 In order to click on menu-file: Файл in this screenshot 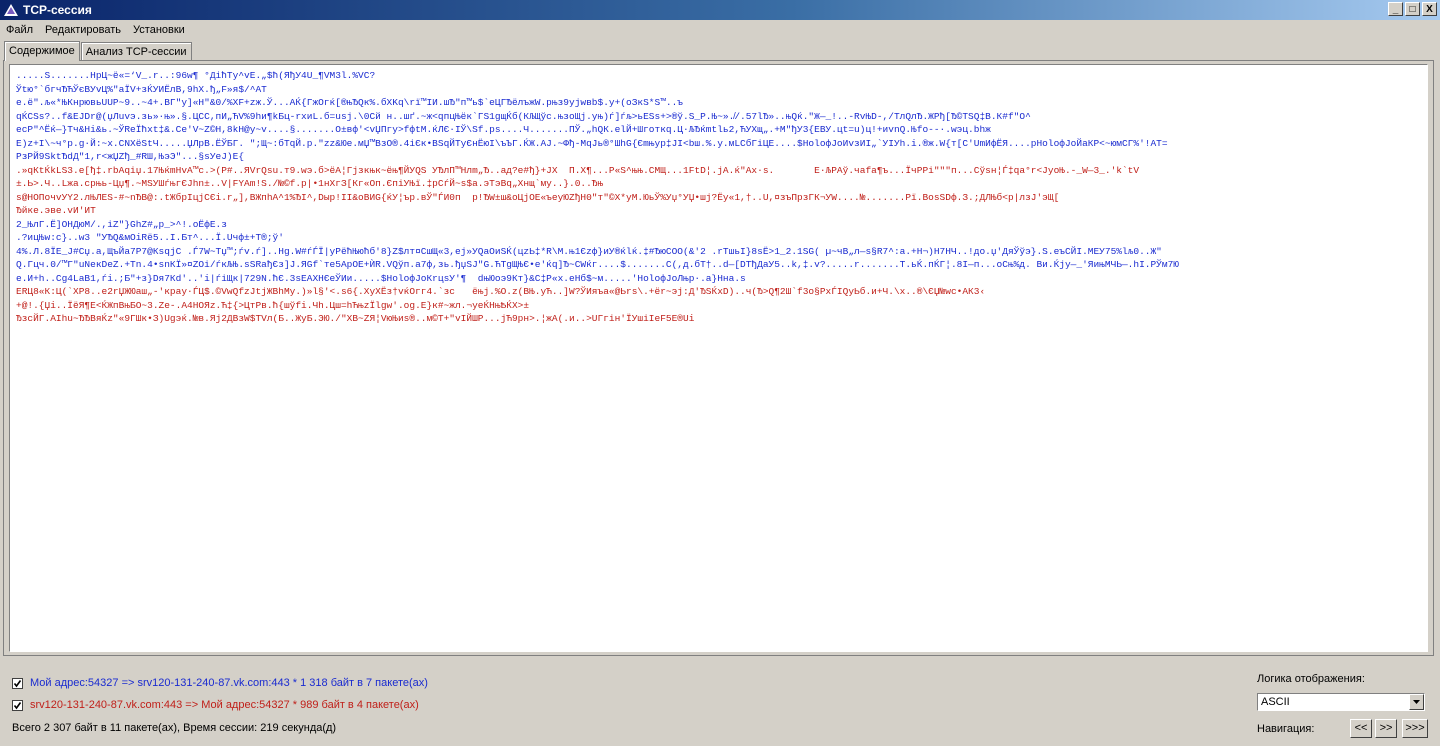, I will do `click(19, 30)`.